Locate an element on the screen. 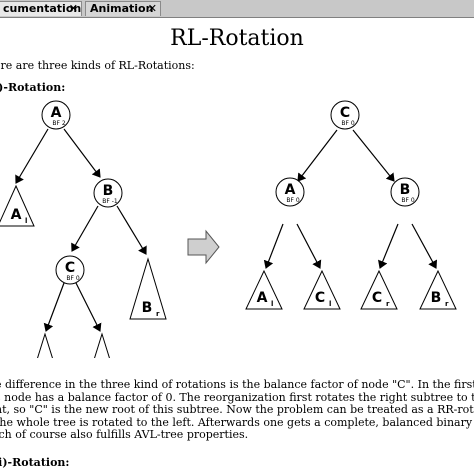 This screenshot has height=474, width=474. node-A: A BF 2 is located at coordinates (56, 115).